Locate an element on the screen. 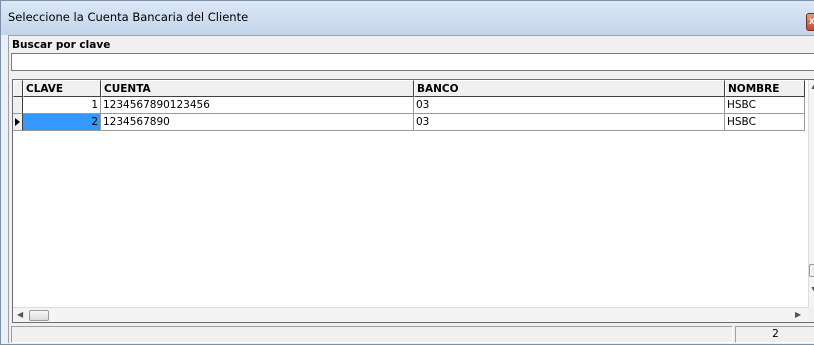 Image resolution: width=814 pixels, height=345 pixels. scroll-down-icon: ▼ is located at coordinates (811, 289).